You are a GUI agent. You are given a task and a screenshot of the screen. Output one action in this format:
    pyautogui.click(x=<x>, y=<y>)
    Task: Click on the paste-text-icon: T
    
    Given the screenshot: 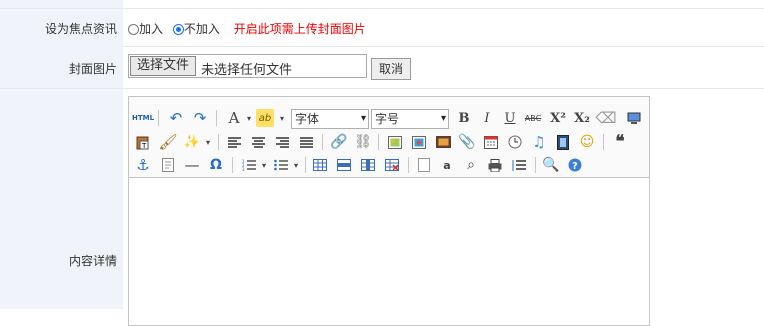 What is the action you would take?
    pyautogui.click(x=143, y=142)
    